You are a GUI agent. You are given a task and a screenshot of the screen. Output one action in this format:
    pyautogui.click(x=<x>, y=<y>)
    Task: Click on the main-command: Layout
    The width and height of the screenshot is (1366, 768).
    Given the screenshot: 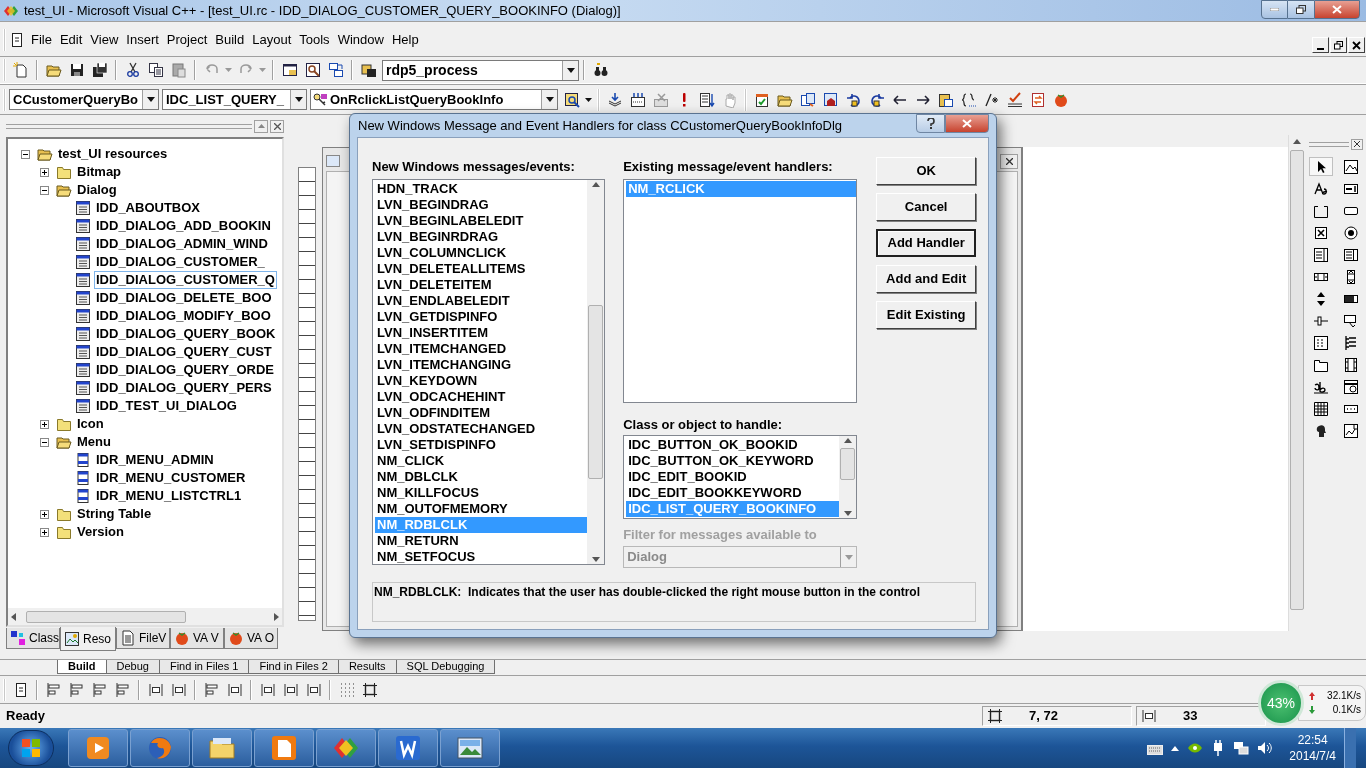 What is the action you would take?
    pyautogui.click(x=272, y=40)
    